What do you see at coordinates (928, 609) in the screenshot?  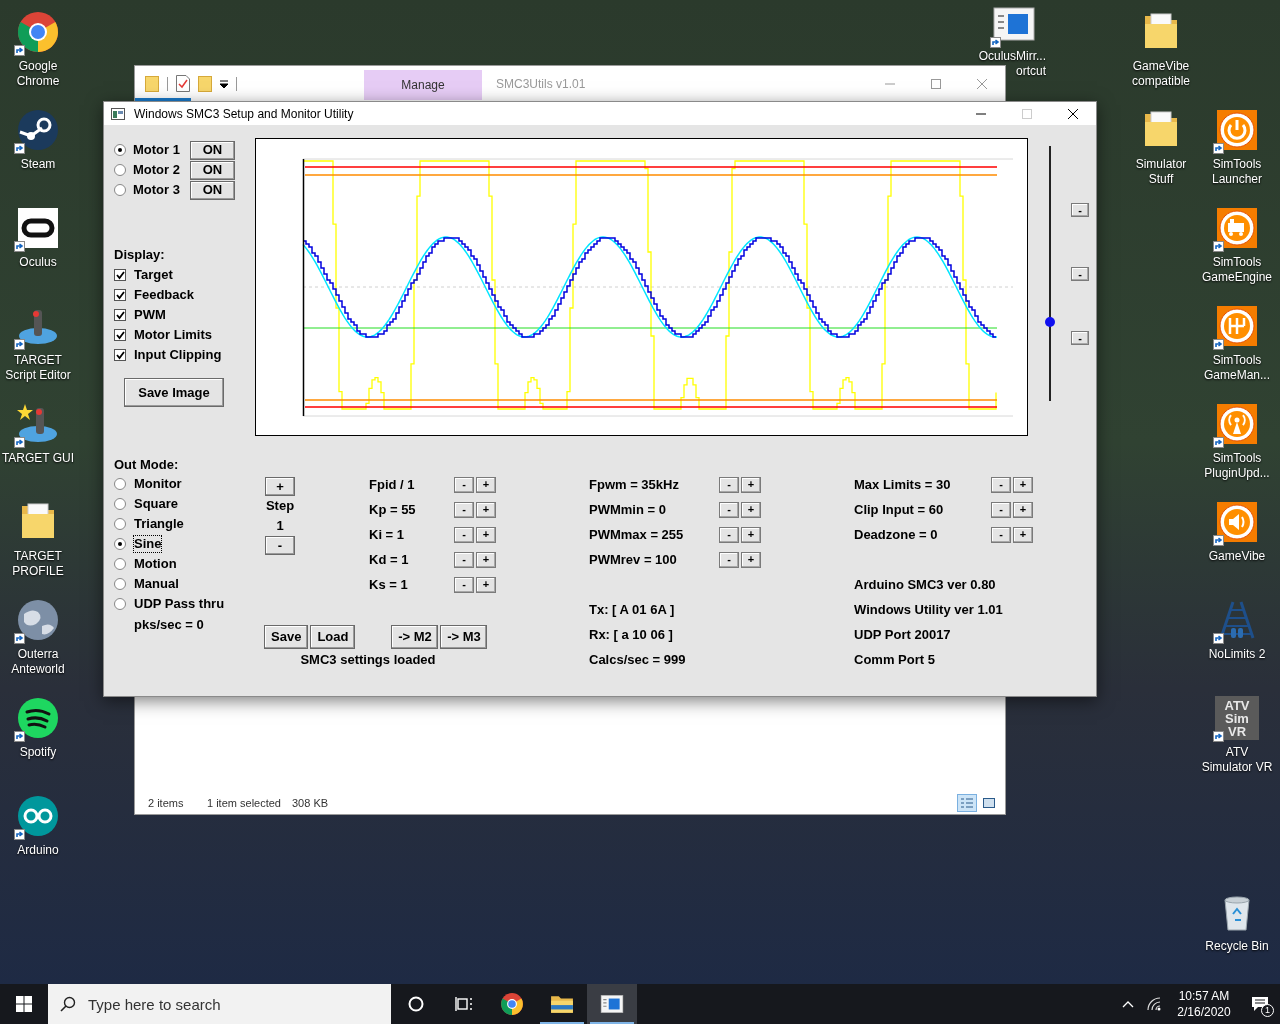 I see `info-text: Windows Utility ver 1.01` at bounding box center [928, 609].